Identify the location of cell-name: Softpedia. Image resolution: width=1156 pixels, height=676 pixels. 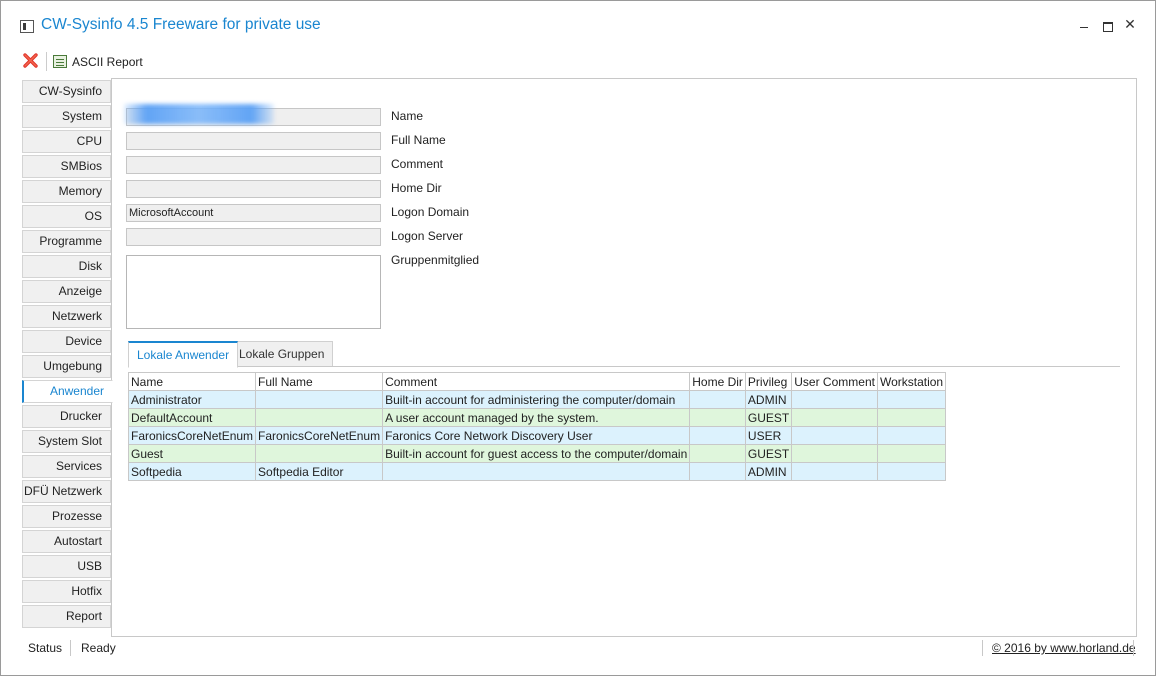
(192, 471).